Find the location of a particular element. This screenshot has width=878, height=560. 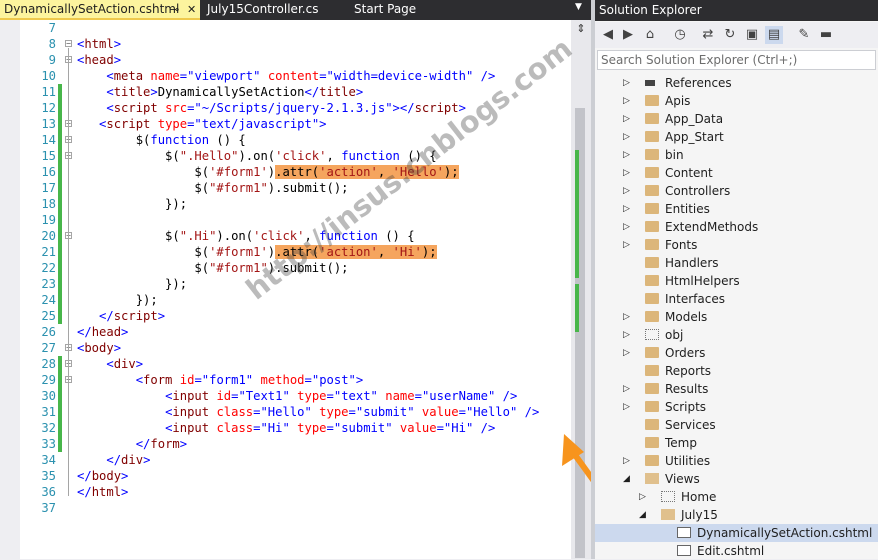

code-line: 13− <script type="text/javascript"> is located at coordinates (295, 124).